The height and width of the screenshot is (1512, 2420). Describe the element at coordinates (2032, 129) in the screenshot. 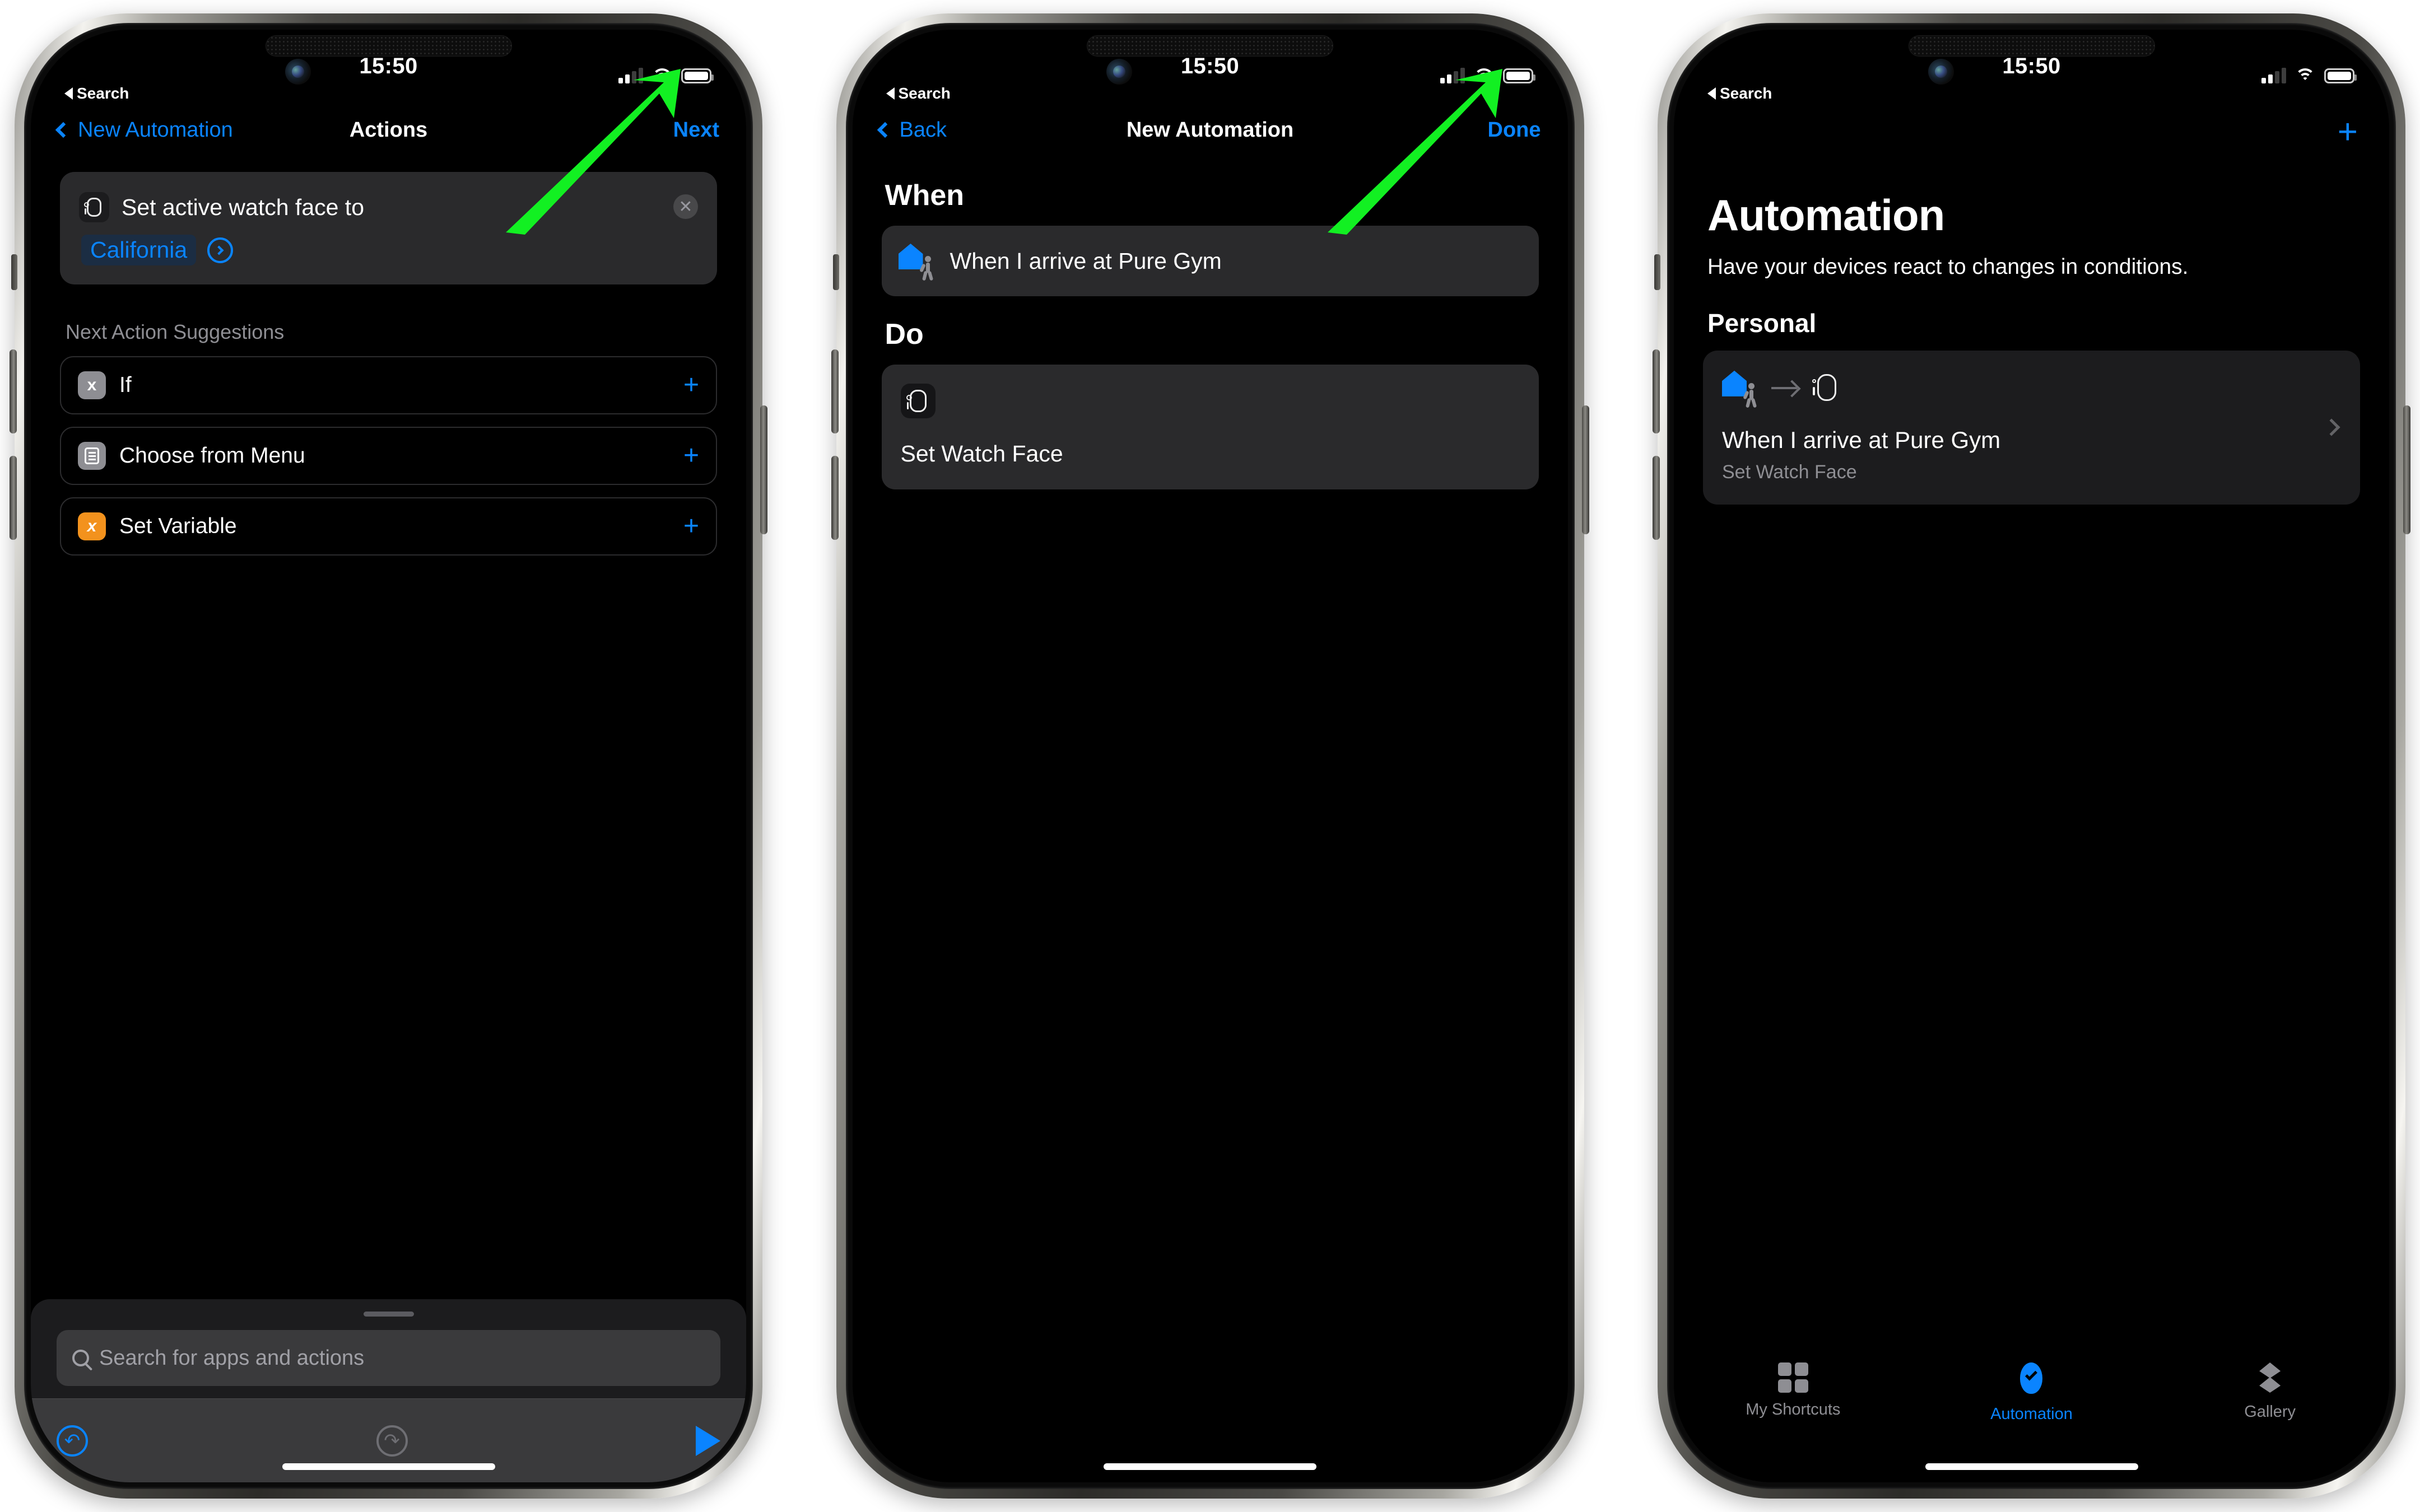

I see `phone-3-navigation-bar: +` at that location.